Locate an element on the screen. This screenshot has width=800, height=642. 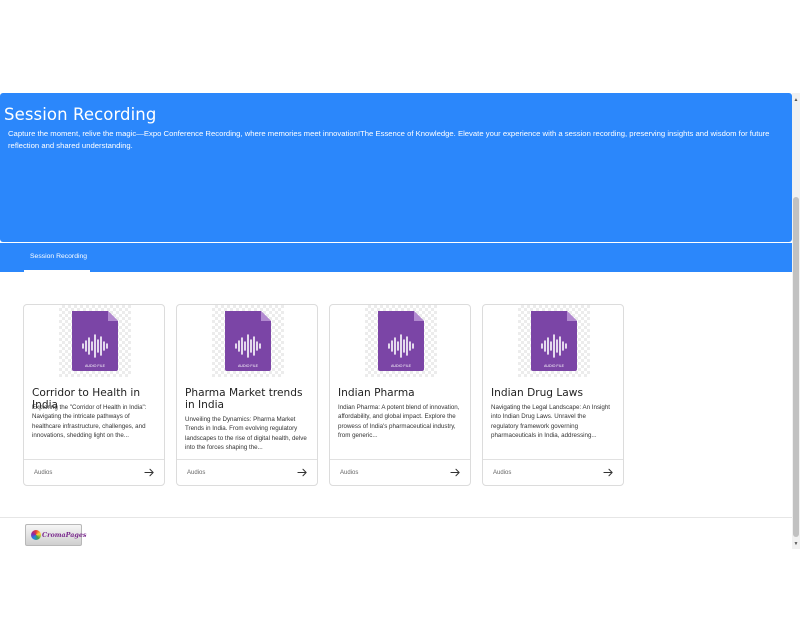
card-title: Indian Pharma is located at coordinates (402, 393).